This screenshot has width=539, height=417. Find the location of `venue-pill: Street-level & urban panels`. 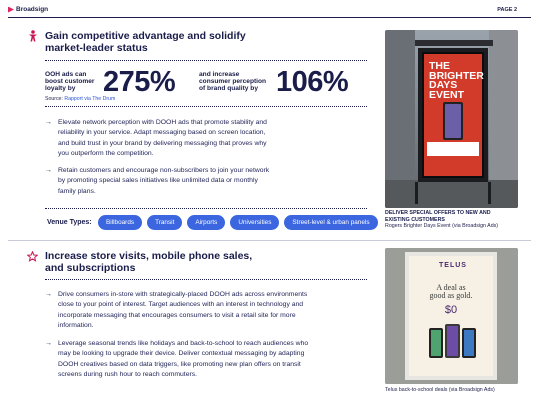

venue-pill: Street-level & urban panels is located at coordinates (331, 222).